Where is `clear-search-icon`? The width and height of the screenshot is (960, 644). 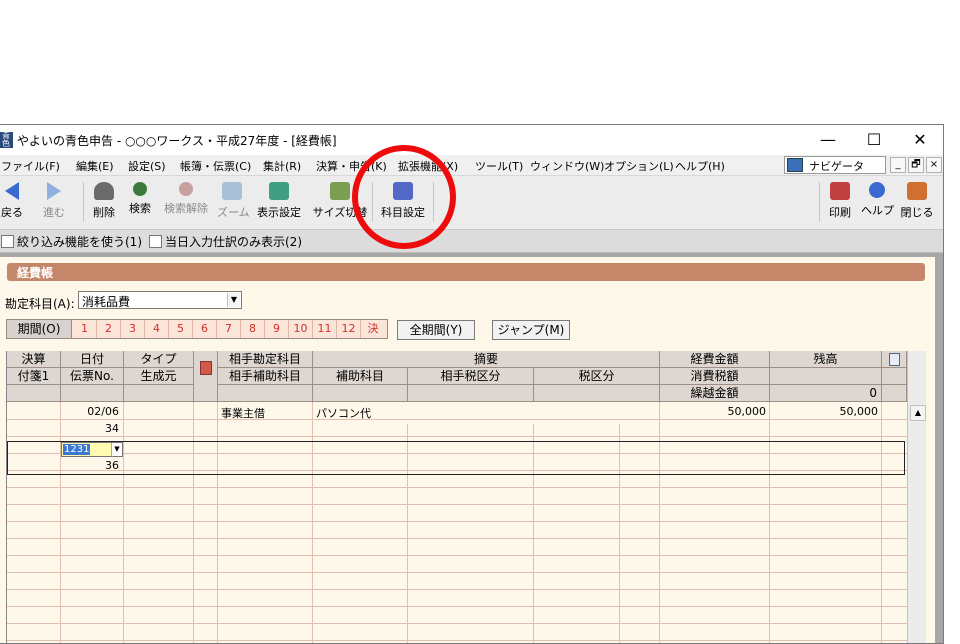 clear-search-icon is located at coordinates (186, 189).